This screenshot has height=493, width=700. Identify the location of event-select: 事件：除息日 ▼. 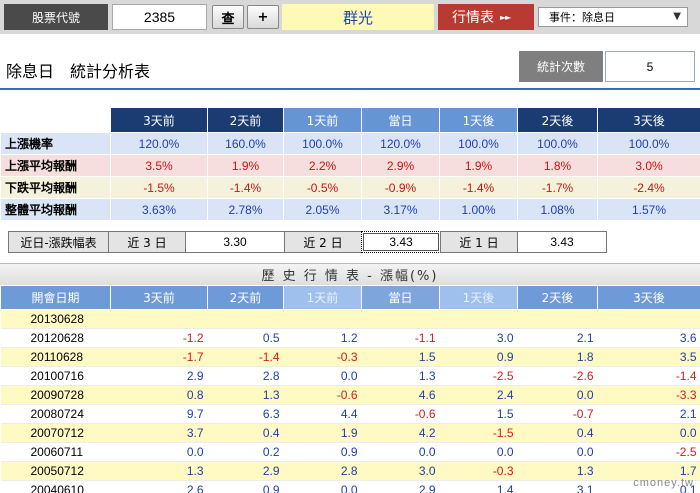
(613, 17).